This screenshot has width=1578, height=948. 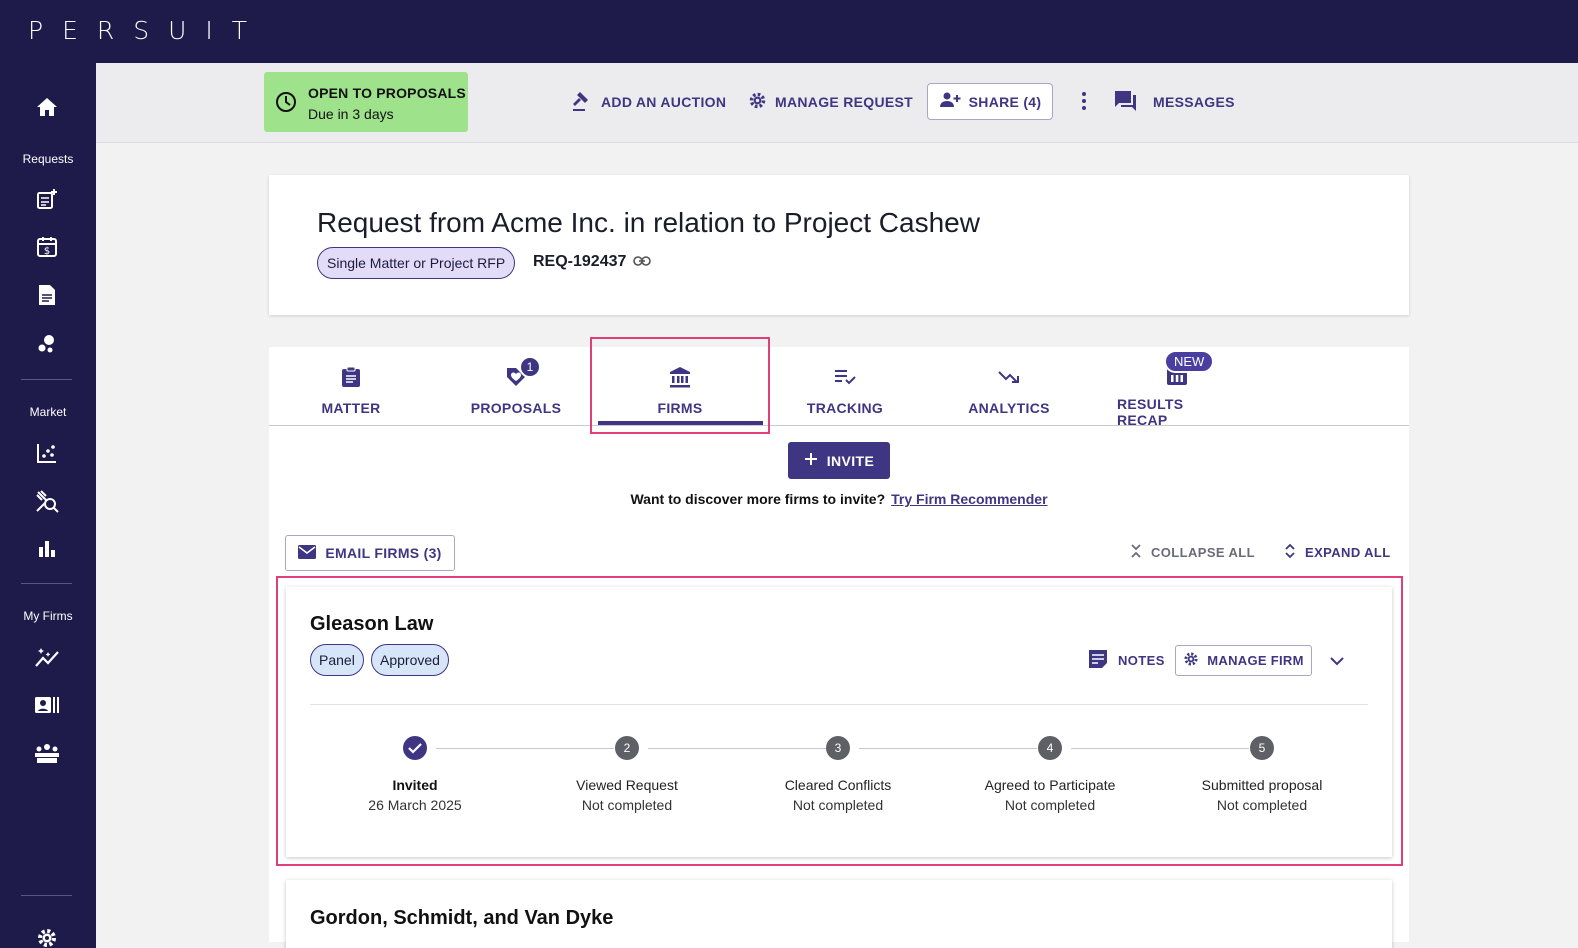 I want to click on sidebar-section-my-firms: My Firms, so click(x=48, y=616).